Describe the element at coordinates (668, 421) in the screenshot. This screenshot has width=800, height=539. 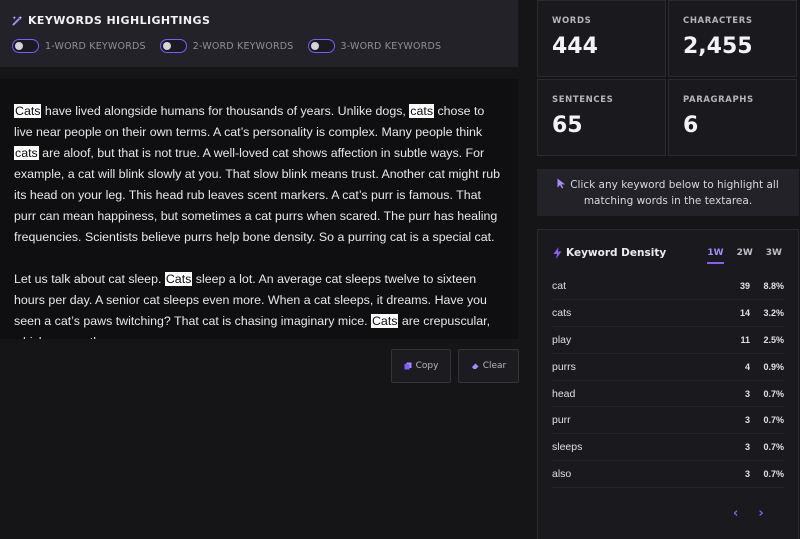
I see `keyword-row: purr 3 0.7%` at that location.